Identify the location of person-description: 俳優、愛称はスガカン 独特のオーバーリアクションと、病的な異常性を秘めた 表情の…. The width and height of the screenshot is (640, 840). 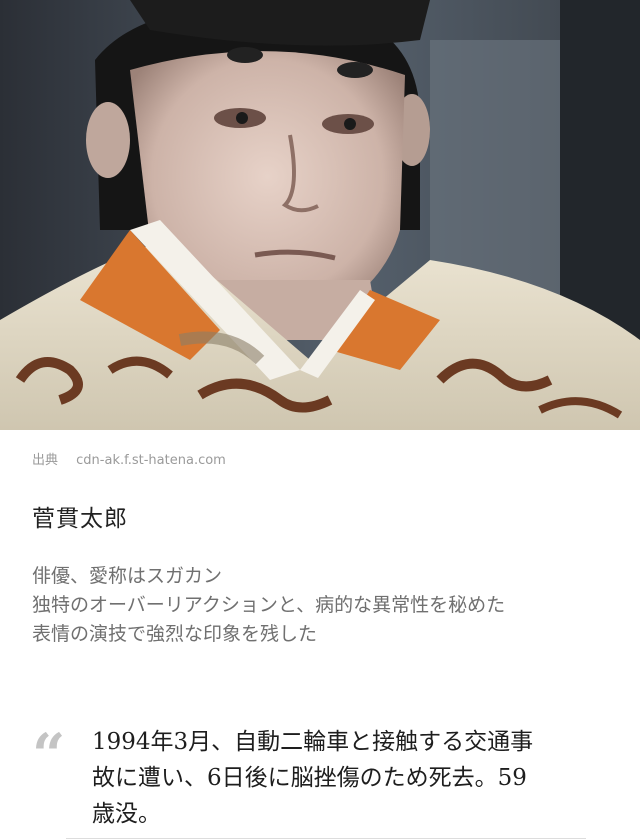
(327, 605).